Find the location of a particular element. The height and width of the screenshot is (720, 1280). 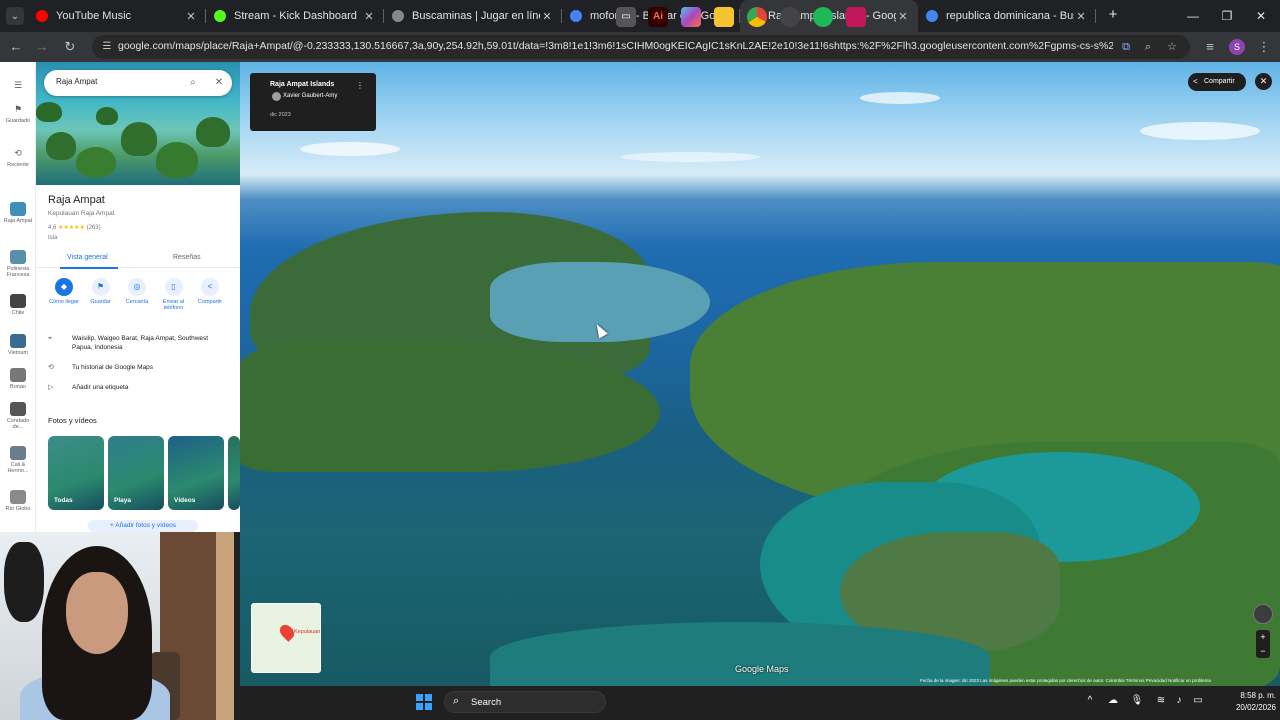

rail-item-label: Bonao is located at coordinates (18, 387).